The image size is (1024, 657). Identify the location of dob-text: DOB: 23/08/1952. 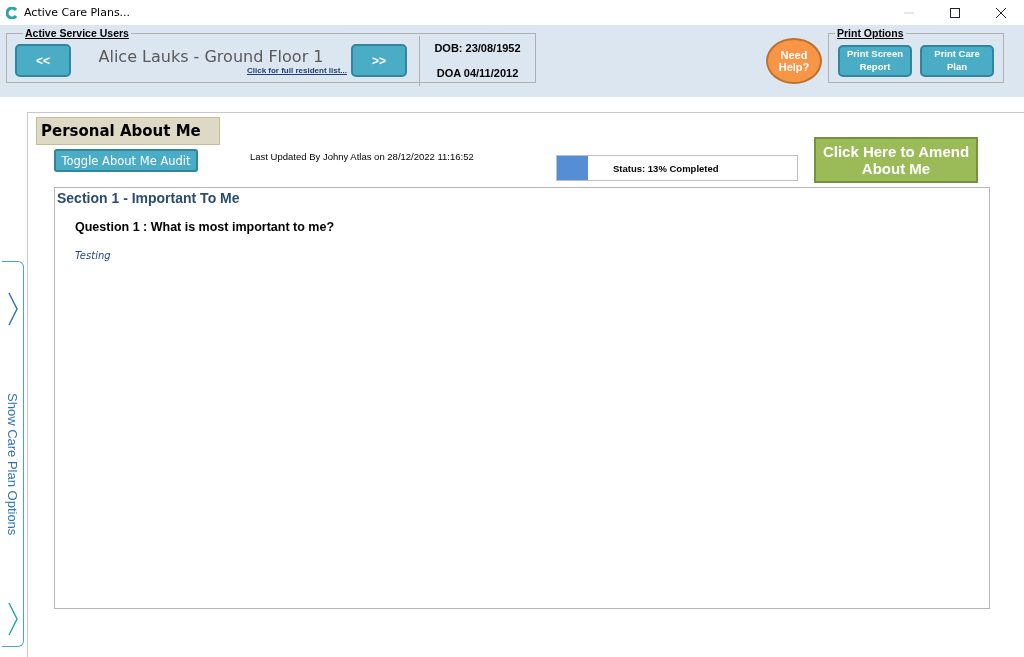
(477, 48).